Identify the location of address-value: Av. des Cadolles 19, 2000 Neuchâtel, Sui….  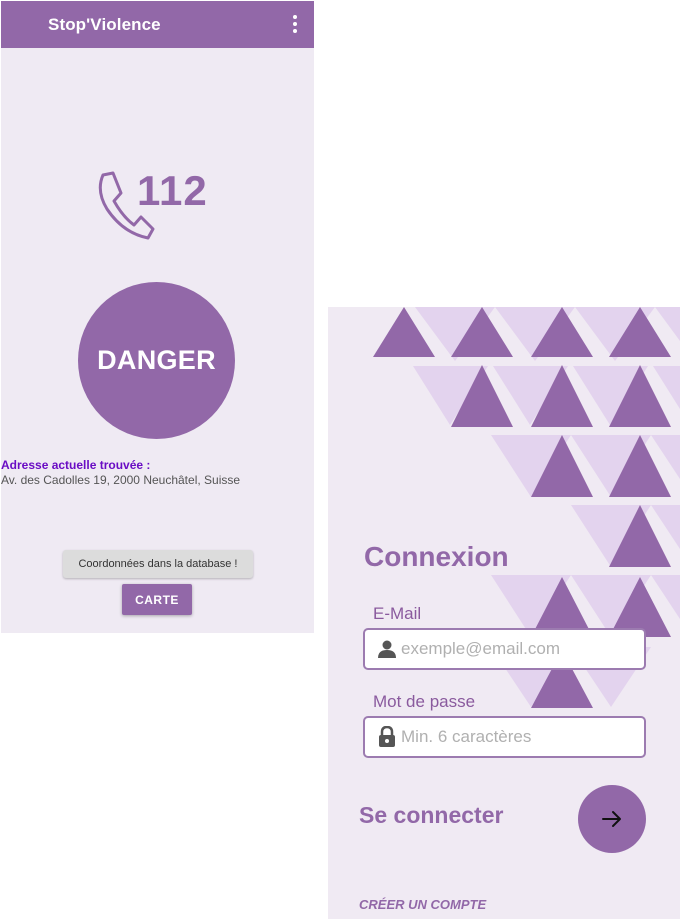
(121, 480).